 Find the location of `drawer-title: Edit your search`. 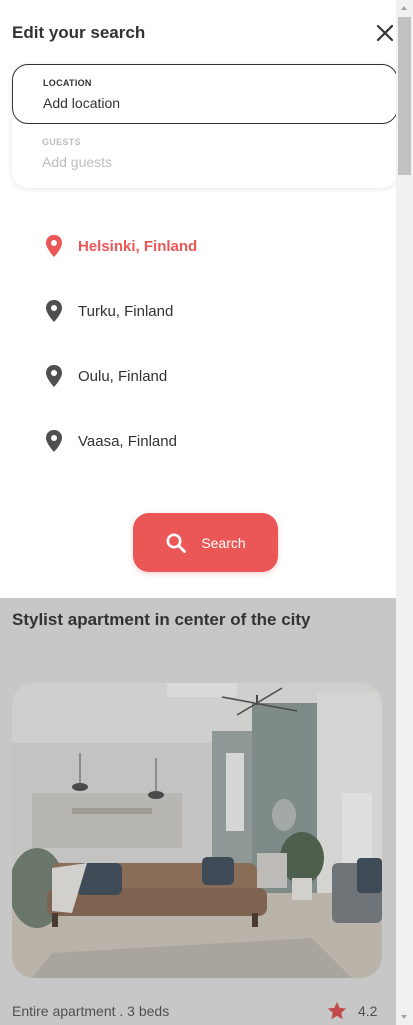

drawer-title: Edit your search is located at coordinates (79, 32).